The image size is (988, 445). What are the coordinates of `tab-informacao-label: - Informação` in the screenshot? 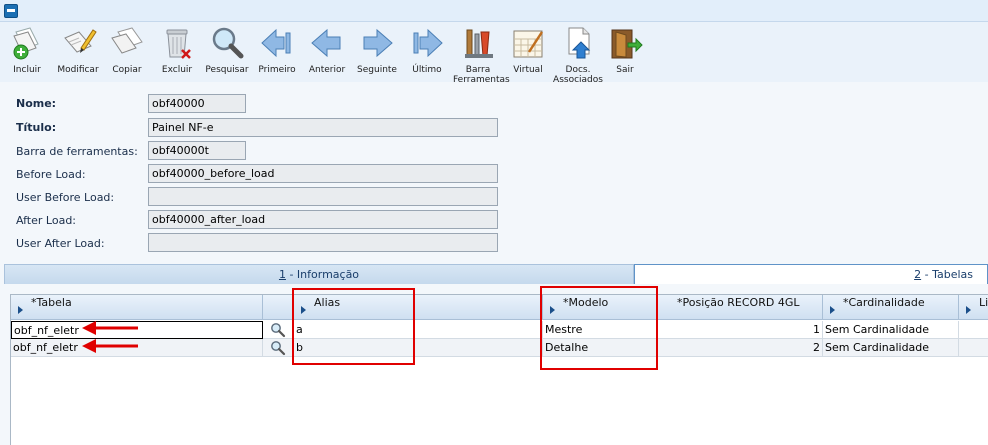 It's located at (322, 274).